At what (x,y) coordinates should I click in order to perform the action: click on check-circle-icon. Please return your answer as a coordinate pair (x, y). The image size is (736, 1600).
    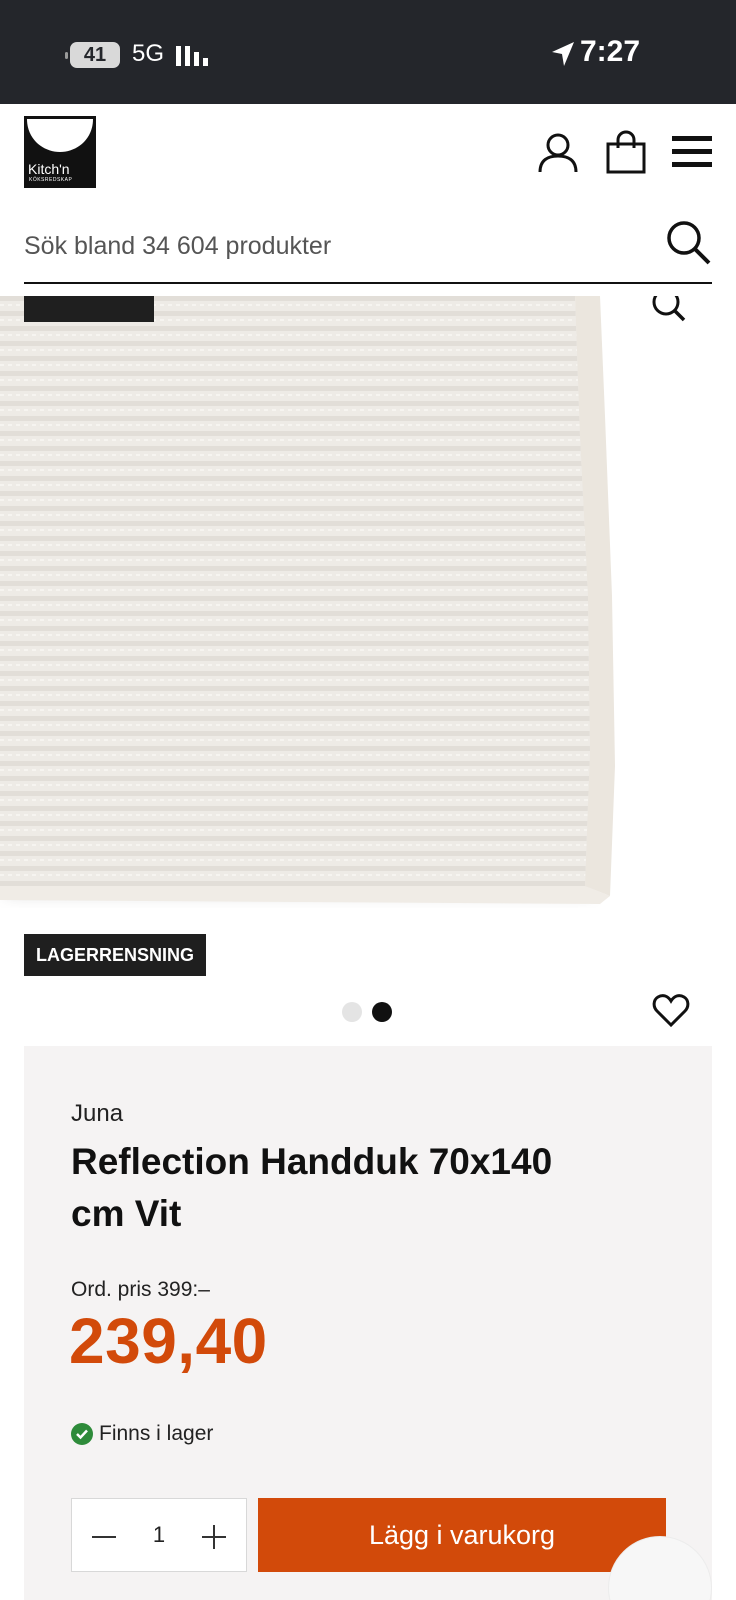
    Looking at the image, I should click on (82, 1434).